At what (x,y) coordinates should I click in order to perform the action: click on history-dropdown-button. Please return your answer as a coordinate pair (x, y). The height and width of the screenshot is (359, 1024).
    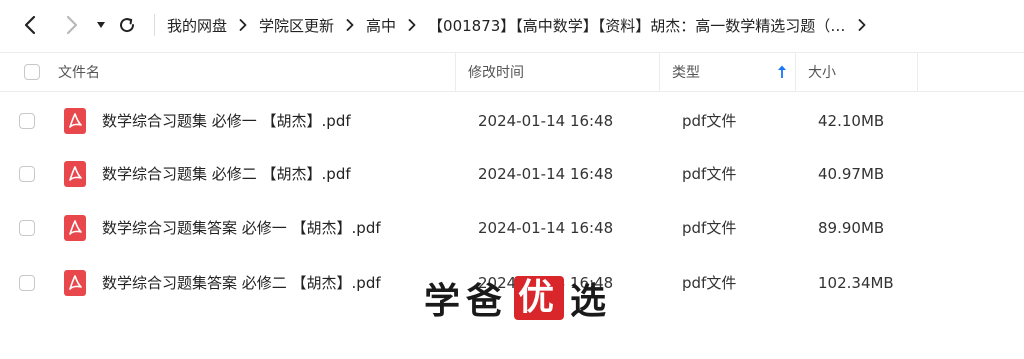
    Looking at the image, I should click on (101, 25).